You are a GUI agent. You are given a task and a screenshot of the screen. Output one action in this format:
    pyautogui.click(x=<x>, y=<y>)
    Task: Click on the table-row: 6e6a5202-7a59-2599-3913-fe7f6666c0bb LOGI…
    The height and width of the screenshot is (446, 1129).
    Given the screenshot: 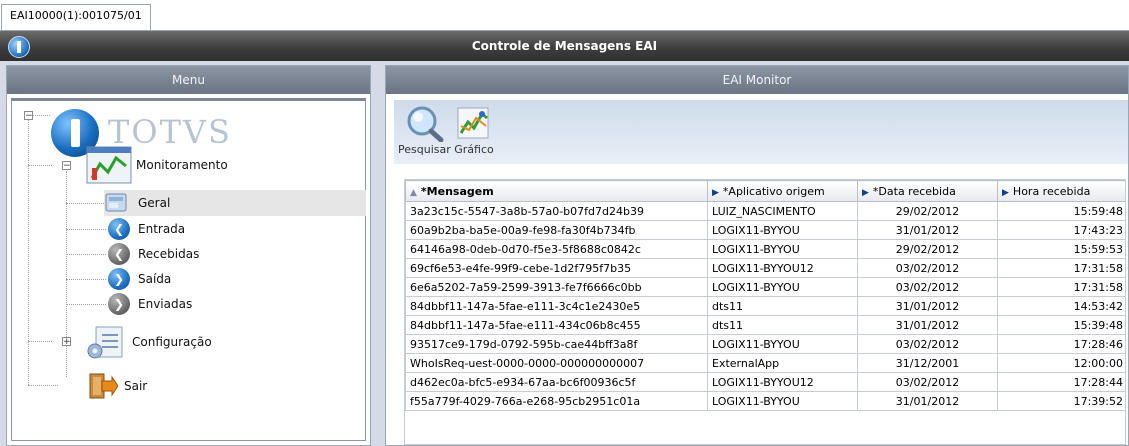 What is the action you would take?
    pyautogui.click(x=765, y=287)
    